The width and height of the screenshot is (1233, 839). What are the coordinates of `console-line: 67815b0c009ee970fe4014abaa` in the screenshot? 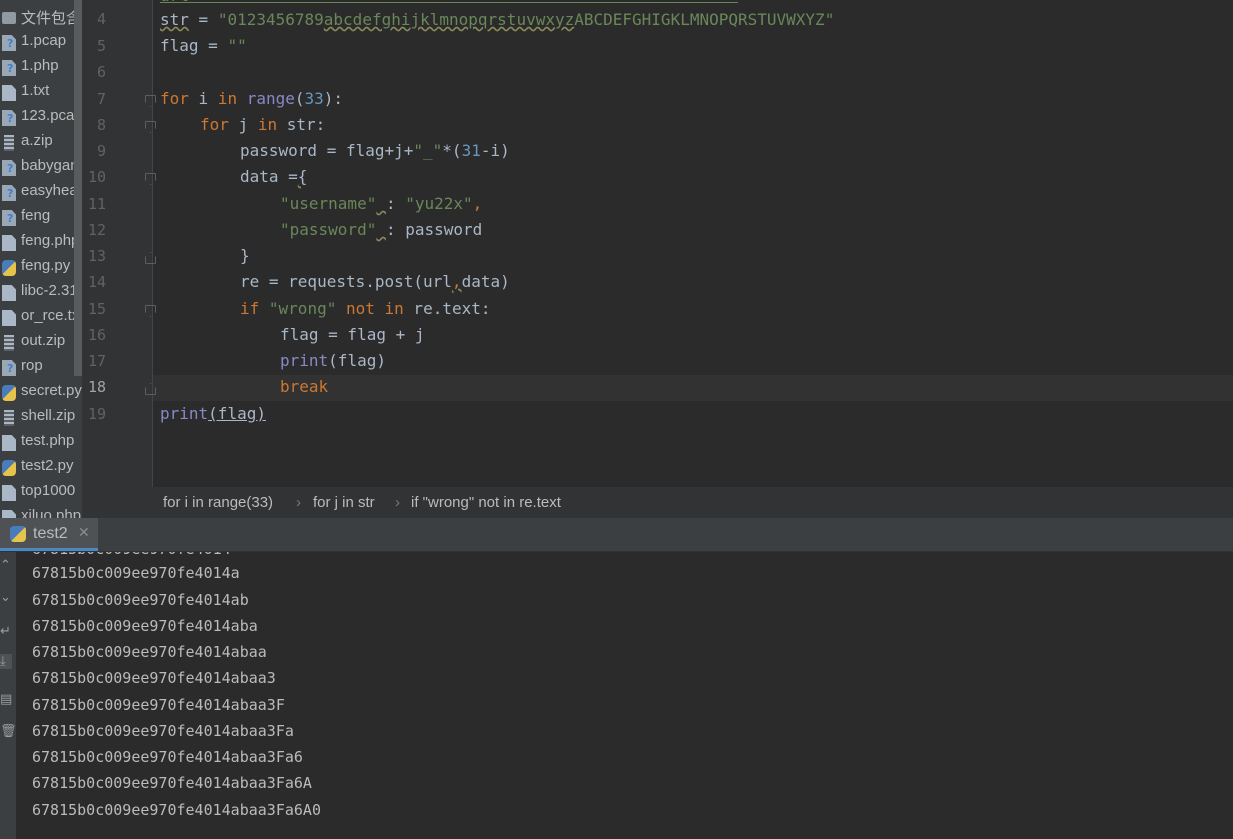 It's located at (149, 652).